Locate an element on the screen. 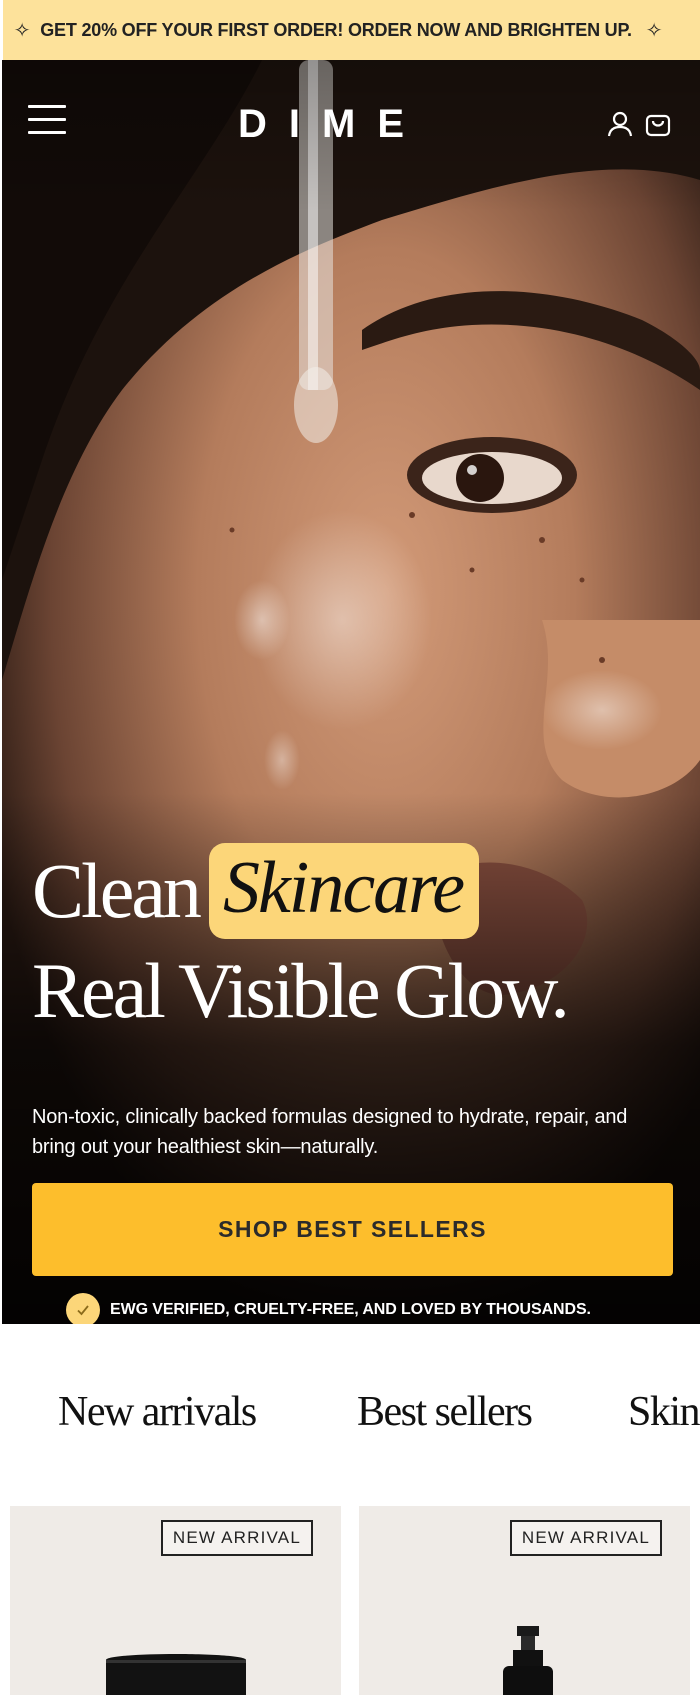 This screenshot has height=1695, width=700. site-header: DIME is located at coordinates (351, 120).